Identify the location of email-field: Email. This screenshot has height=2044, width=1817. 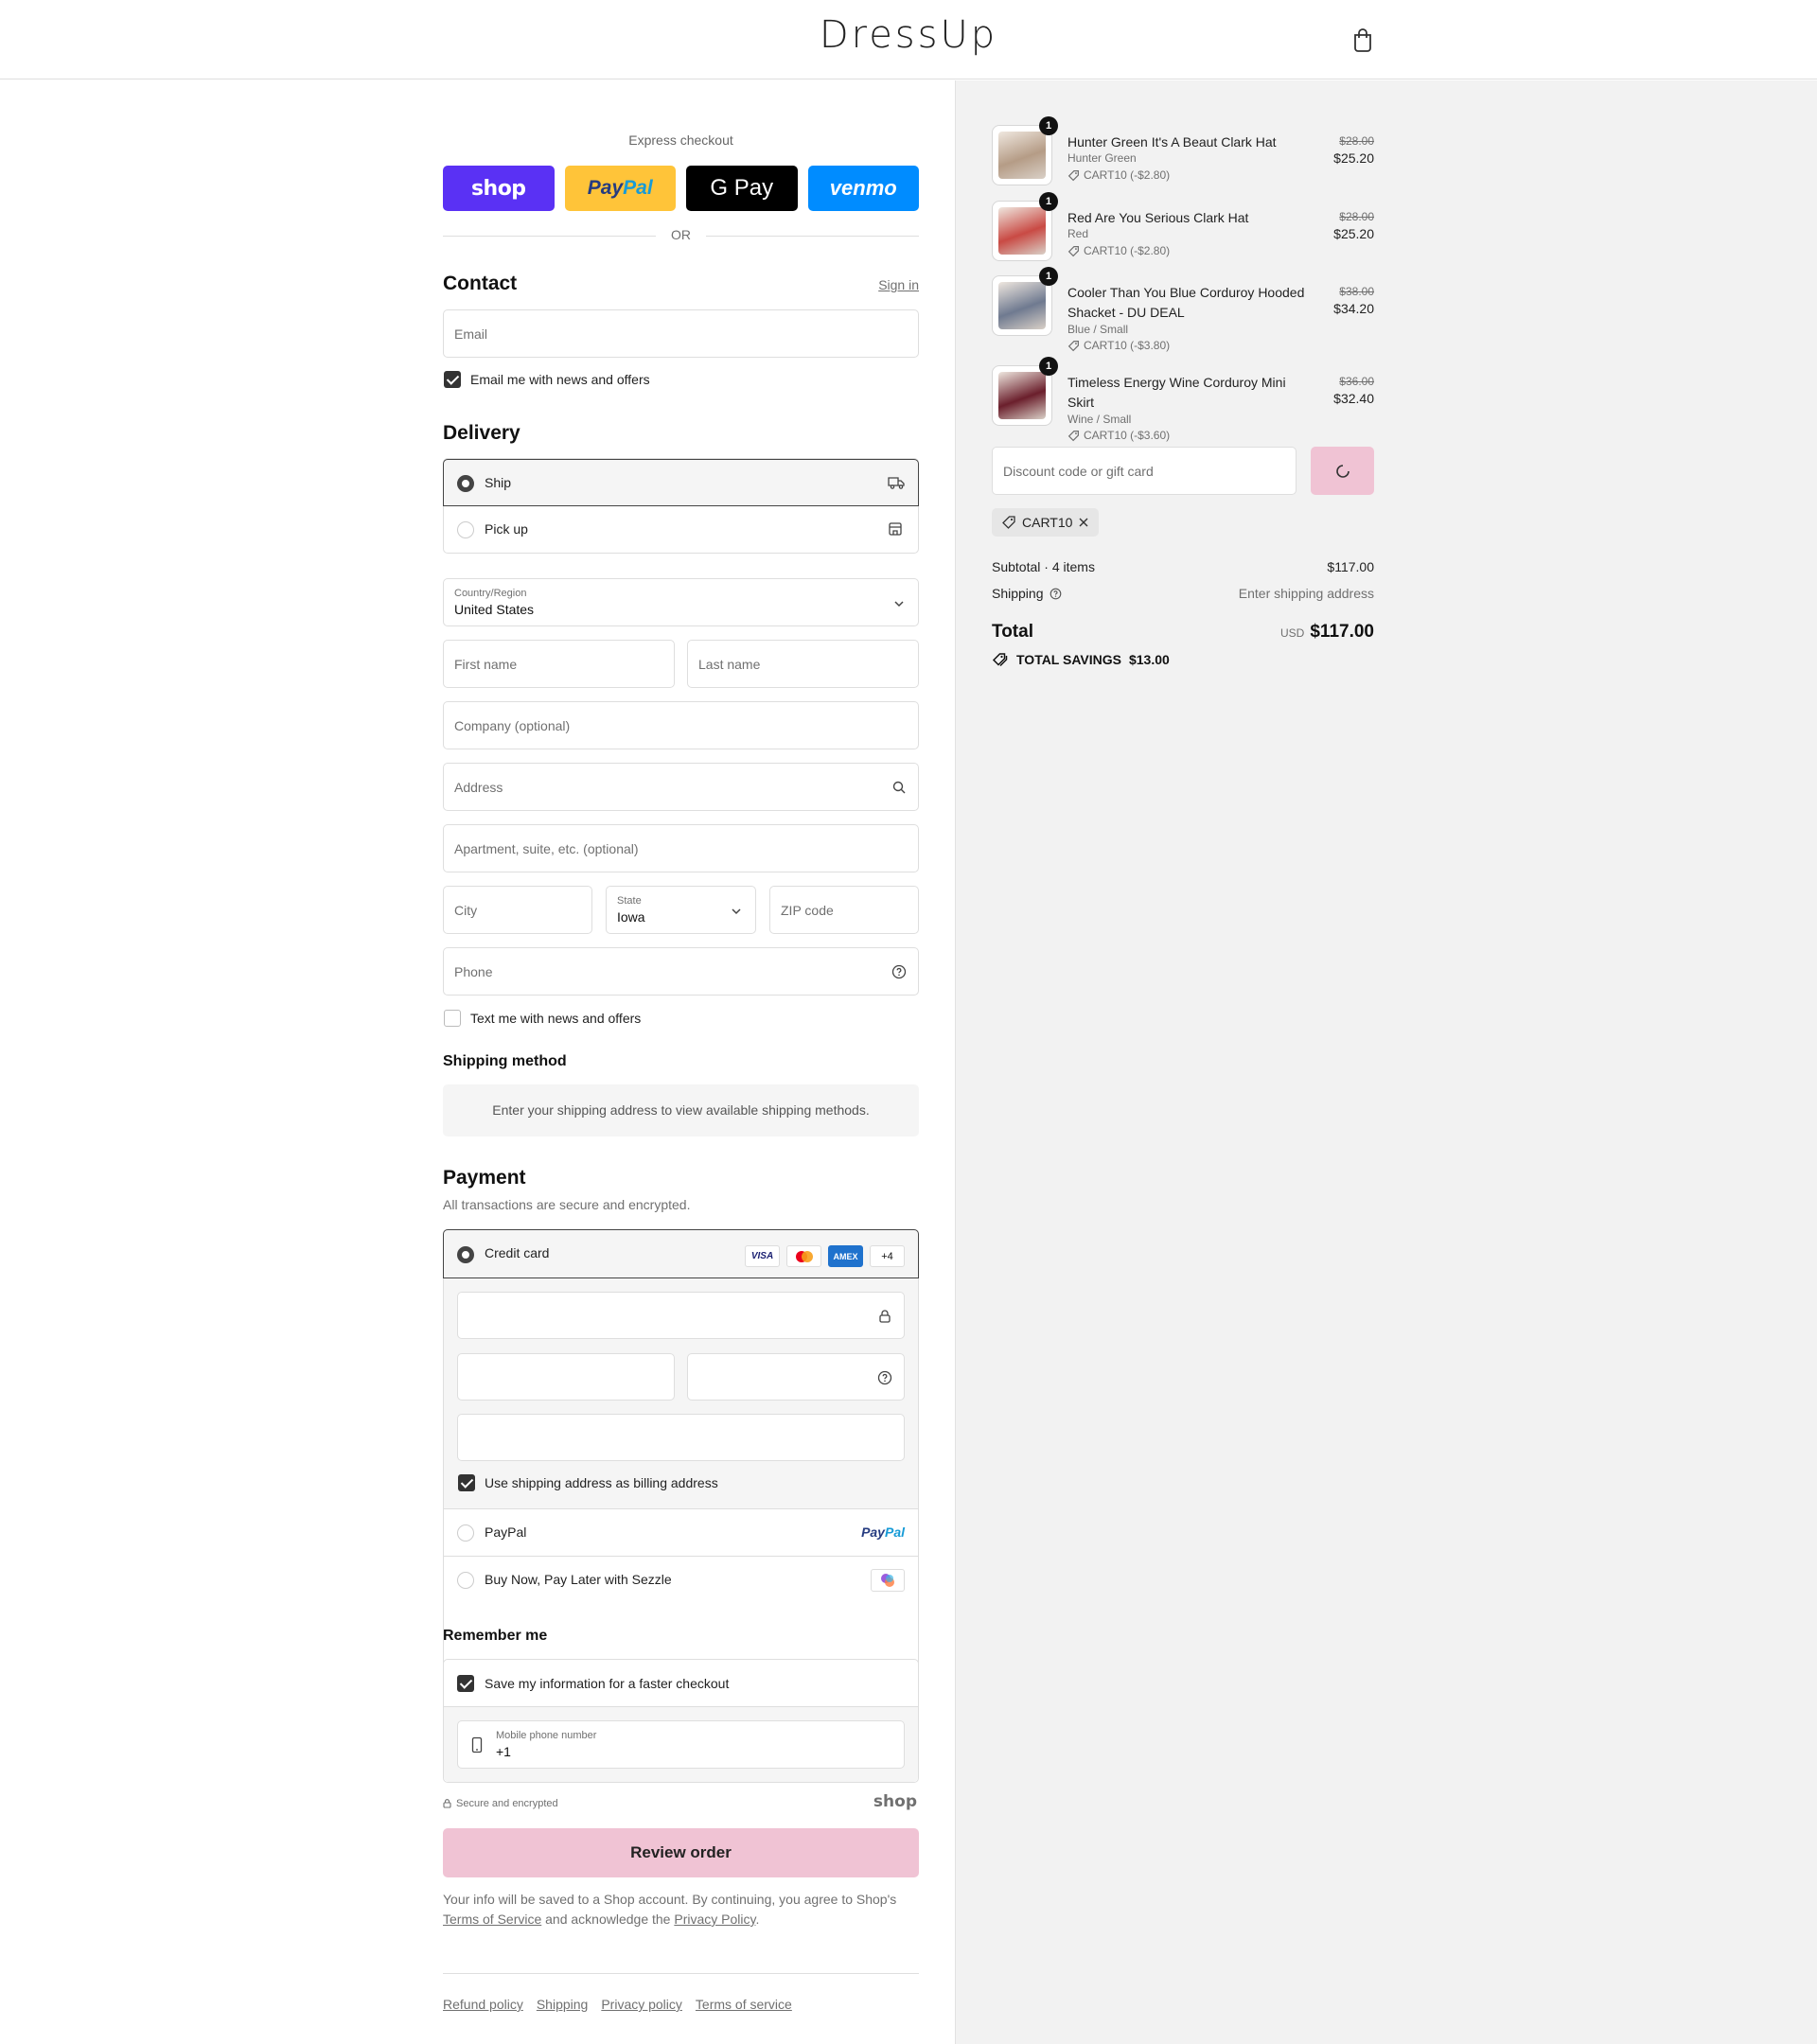
(681, 333).